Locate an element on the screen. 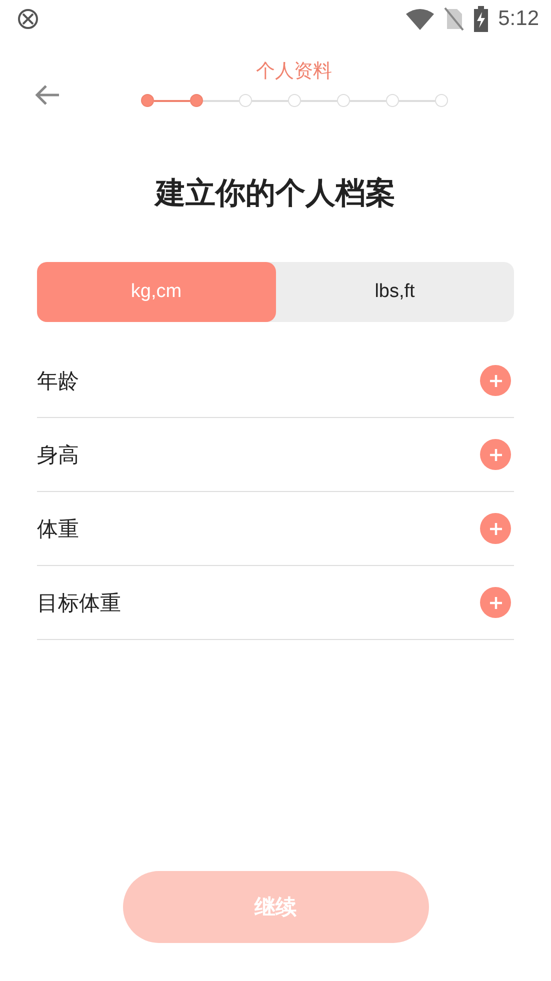  app-notification-icon is located at coordinates (28, 19).